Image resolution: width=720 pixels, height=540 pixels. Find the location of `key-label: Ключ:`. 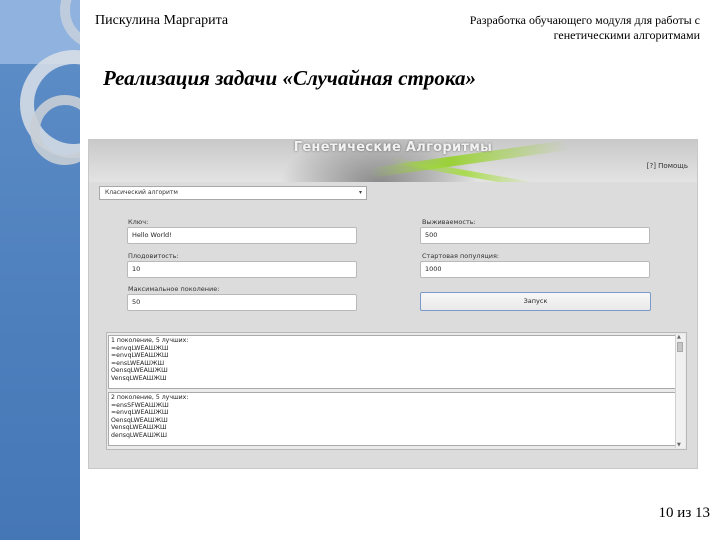

key-label: Ключ: is located at coordinates (138, 222).